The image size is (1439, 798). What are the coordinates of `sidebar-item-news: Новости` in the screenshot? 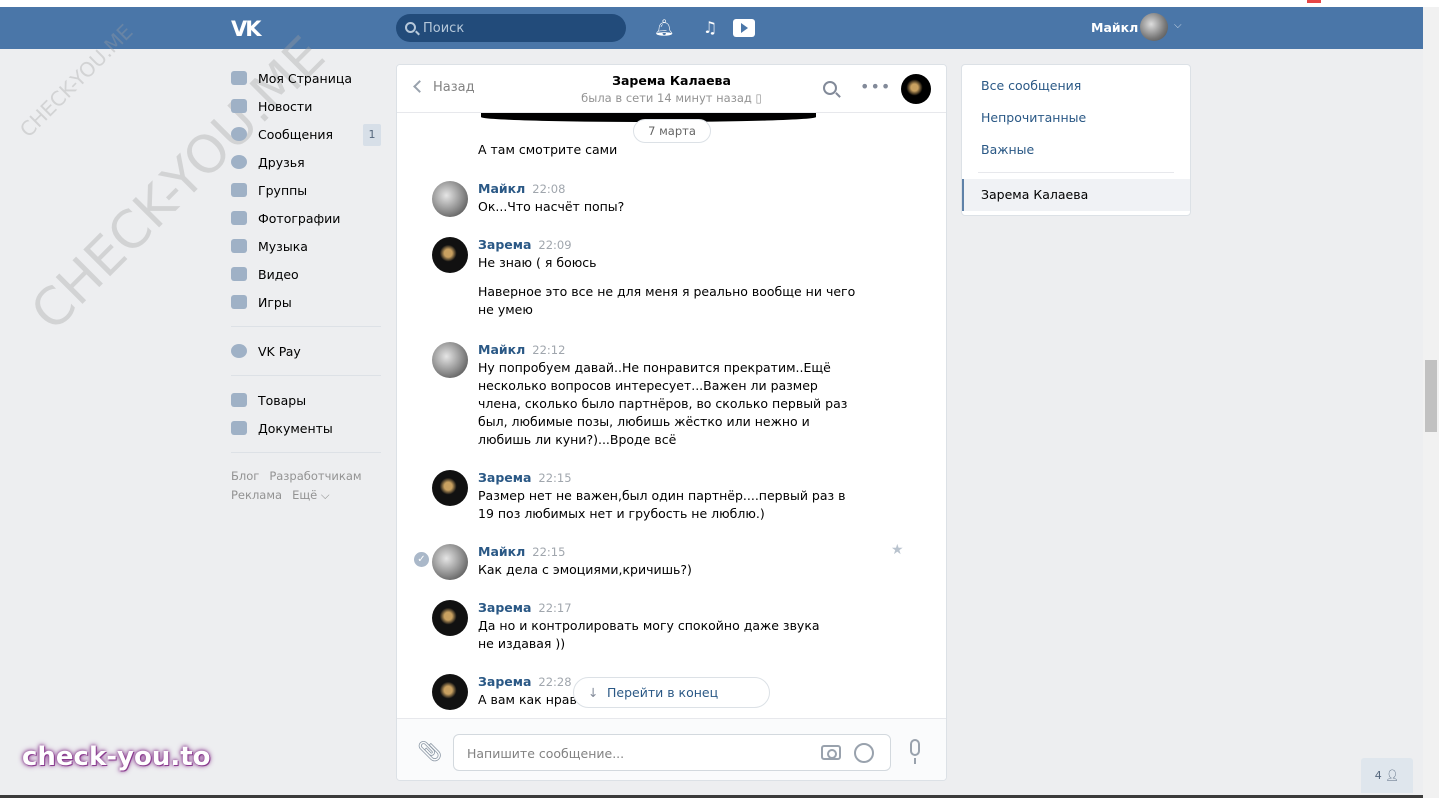 It's located at (306, 106).